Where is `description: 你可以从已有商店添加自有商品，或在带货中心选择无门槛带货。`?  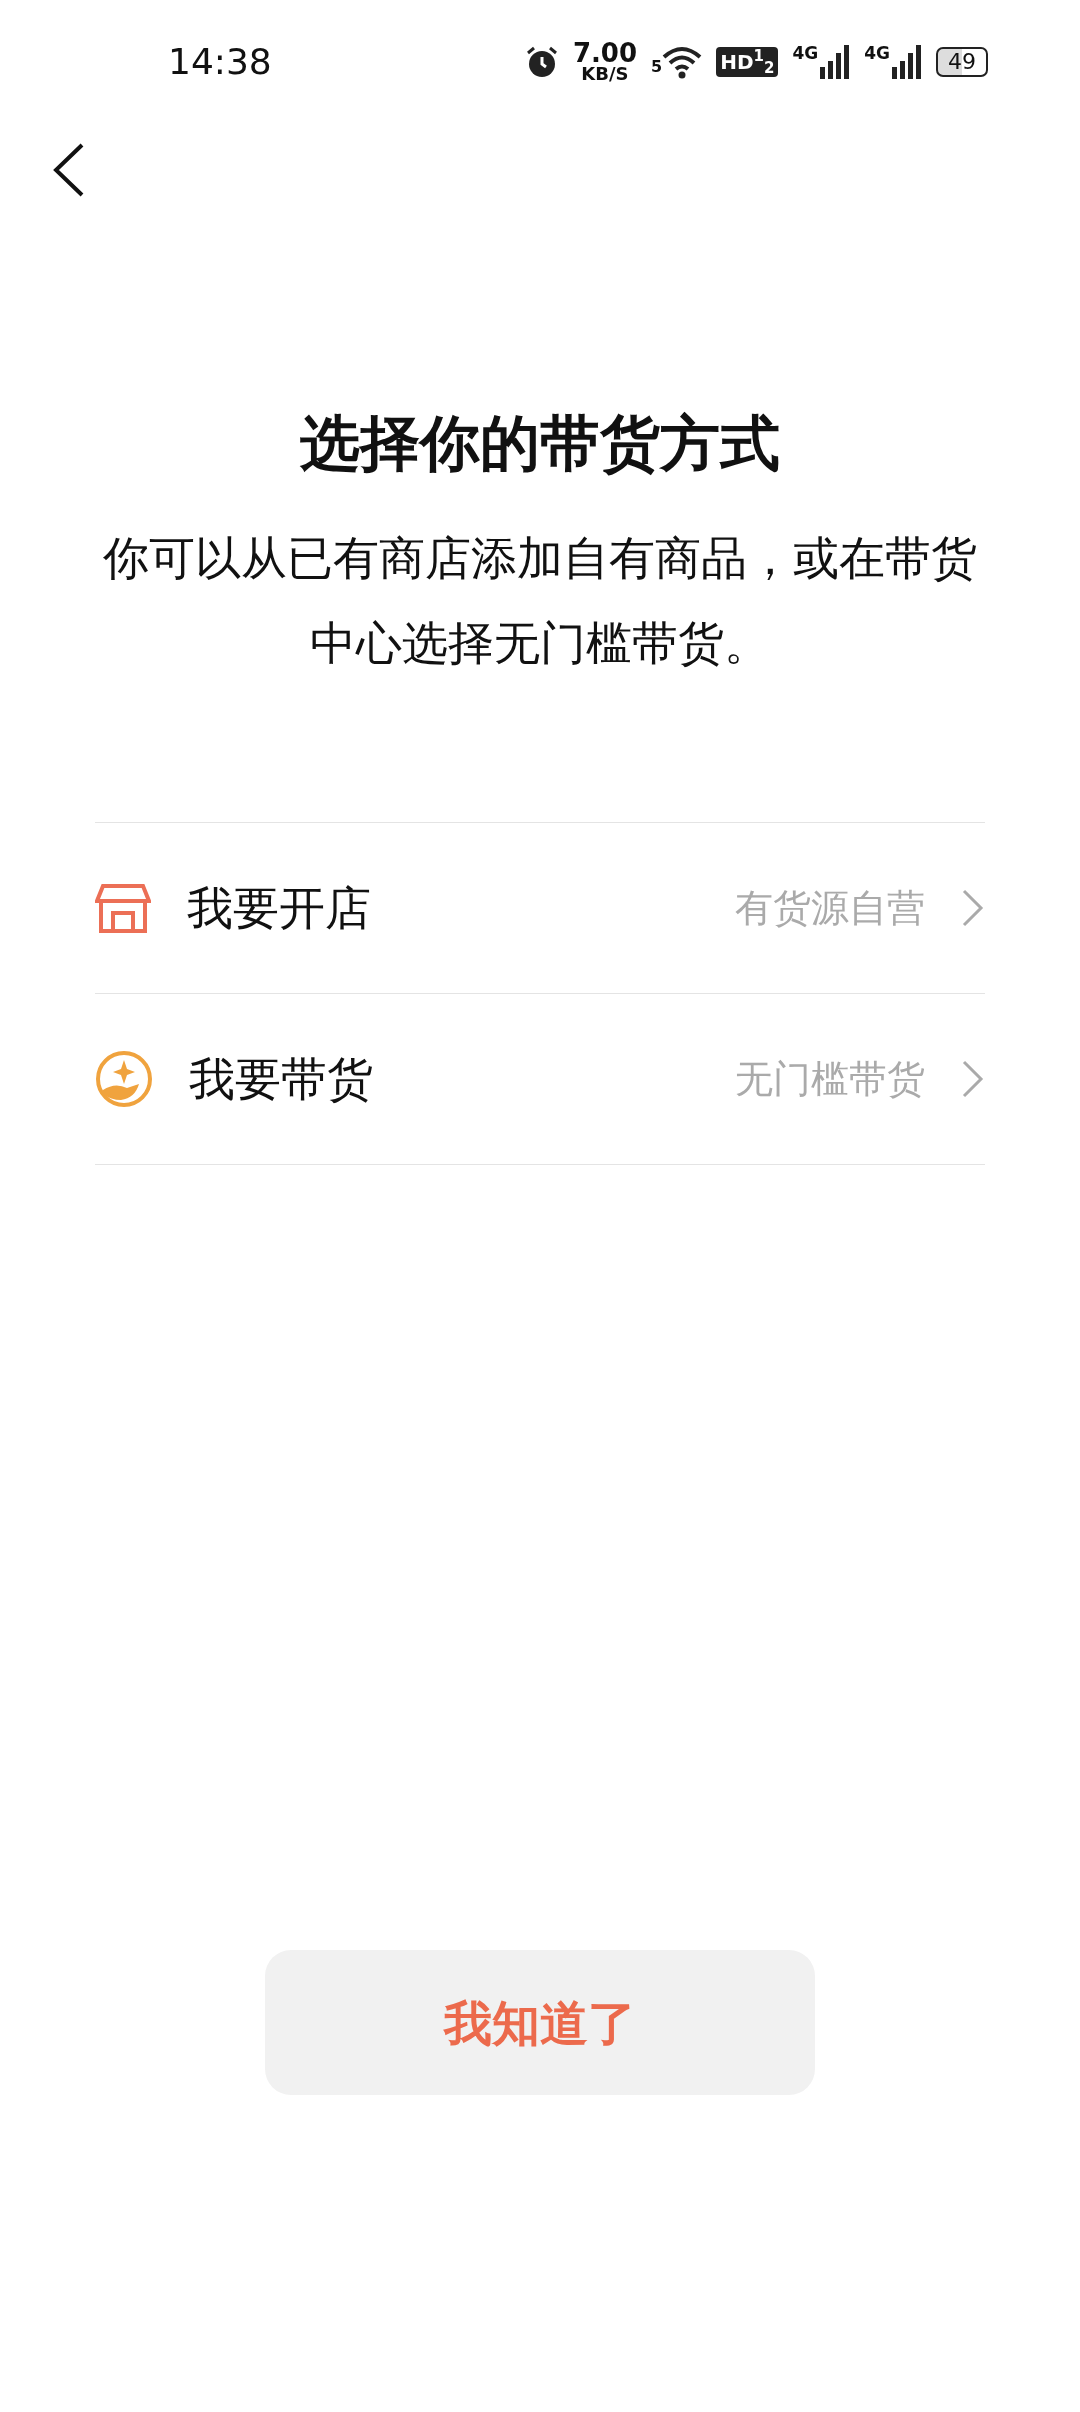
description: 你可以从已有商店添加自有商品，或在带货中心选择无门槛带货。 is located at coordinates (540, 601).